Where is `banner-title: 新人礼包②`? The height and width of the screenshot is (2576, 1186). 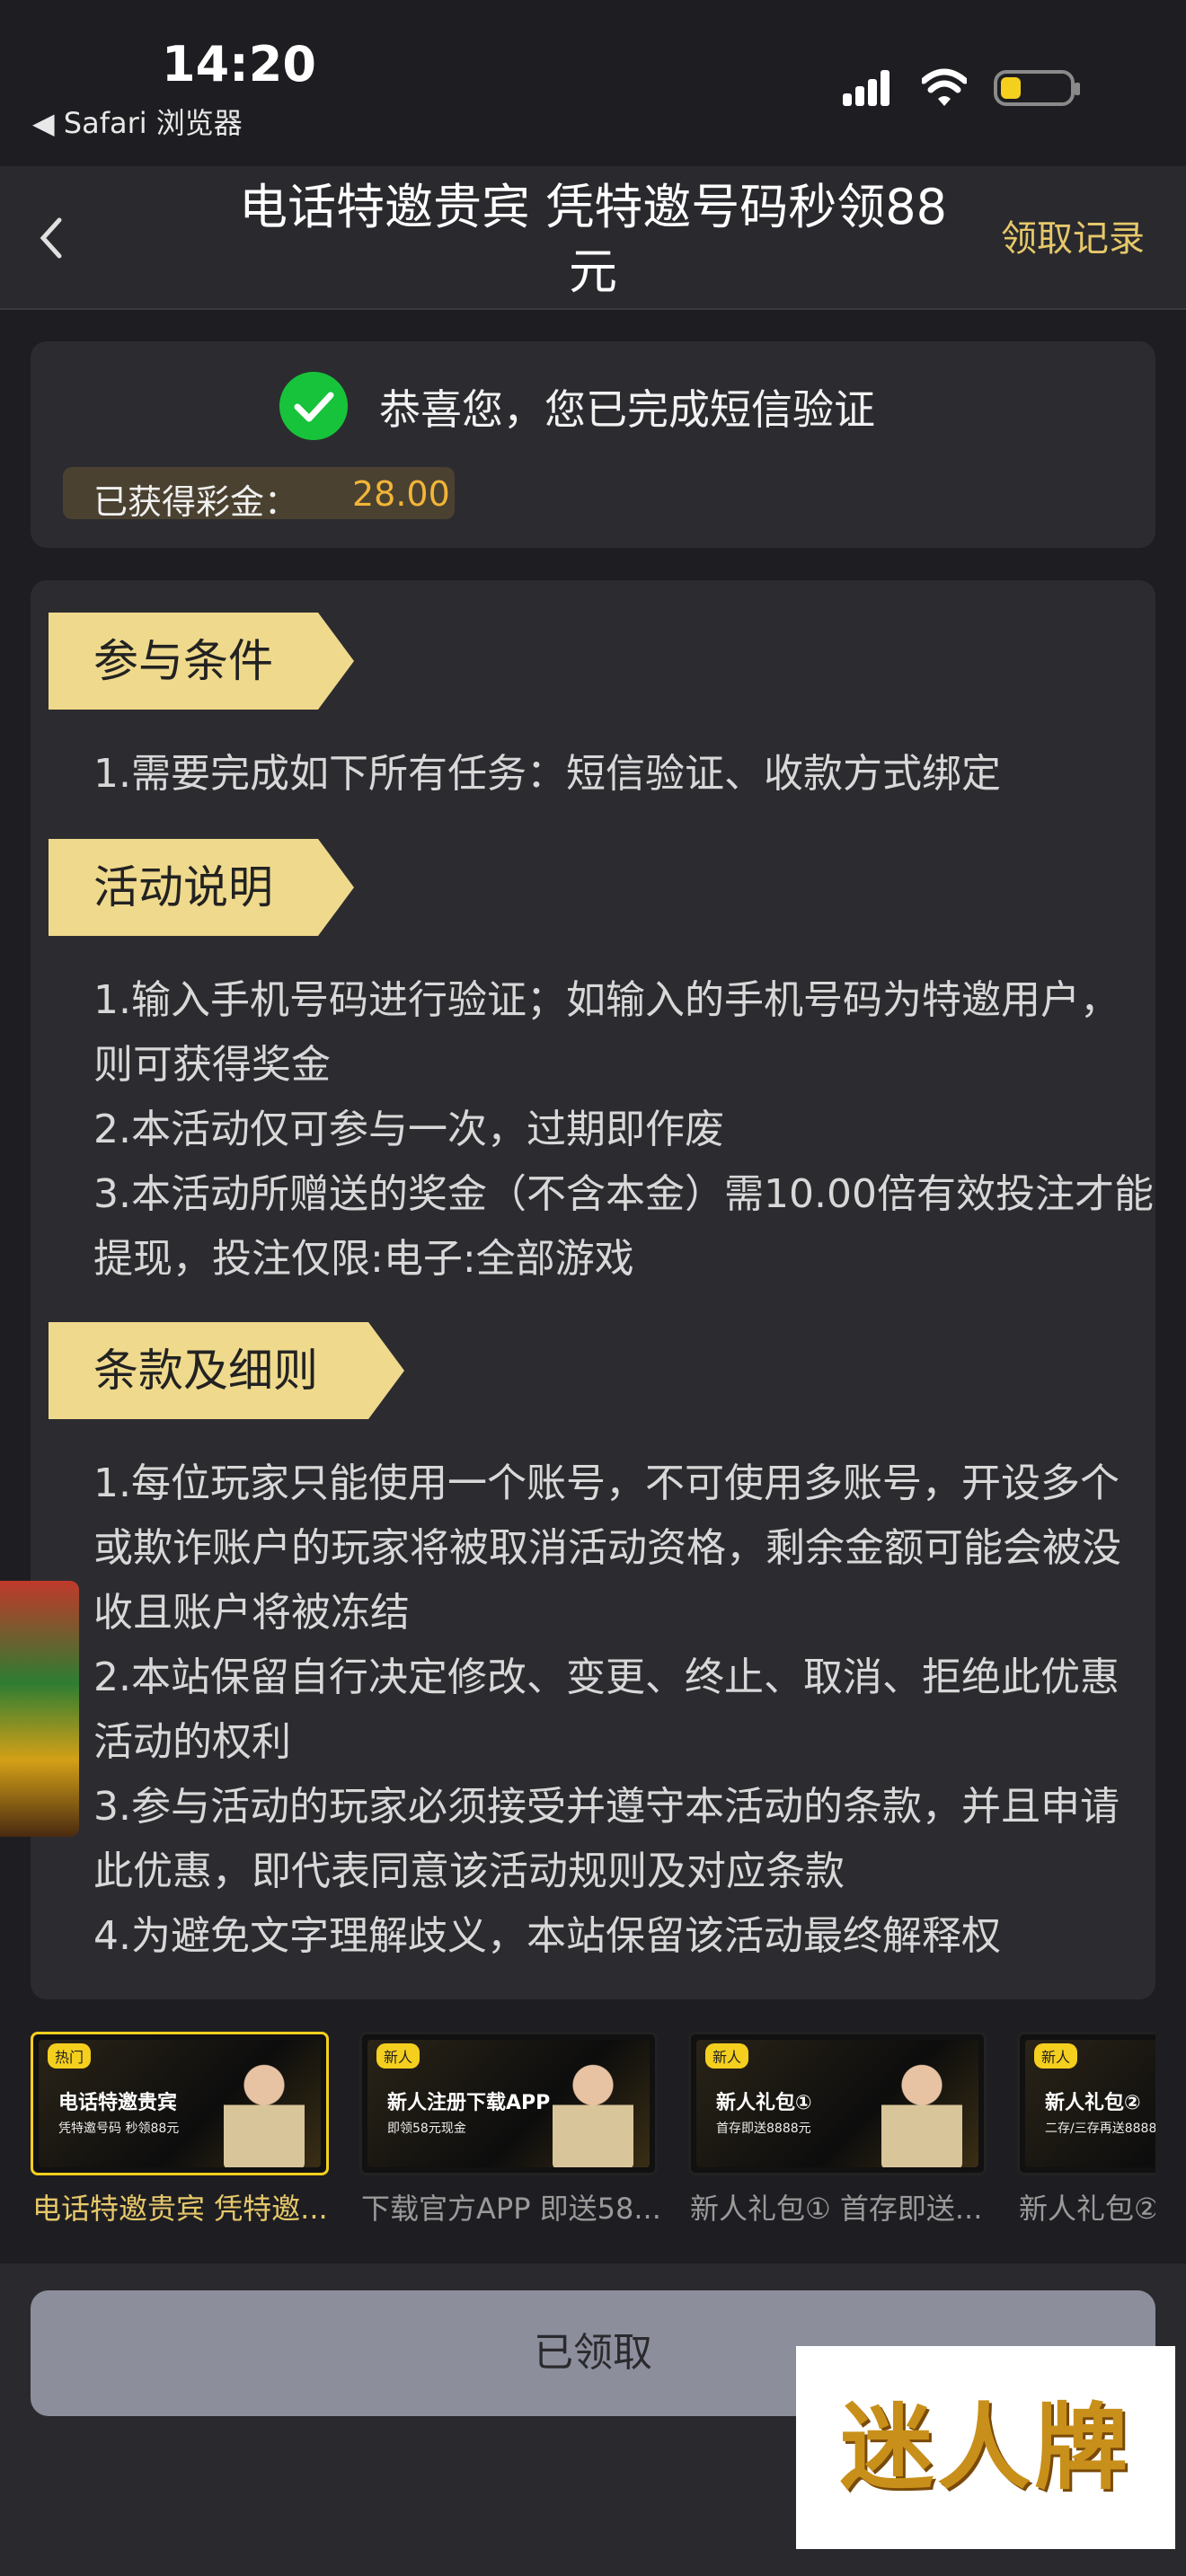
banner-title: 新人礼包② is located at coordinates (1093, 2103).